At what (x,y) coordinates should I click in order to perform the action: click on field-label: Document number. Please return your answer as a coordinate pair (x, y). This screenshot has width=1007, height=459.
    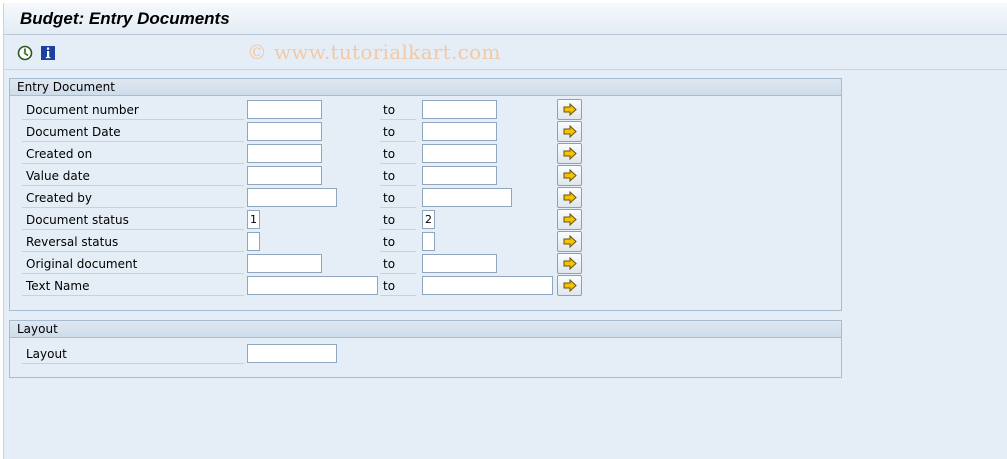
    Looking at the image, I should click on (133, 110).